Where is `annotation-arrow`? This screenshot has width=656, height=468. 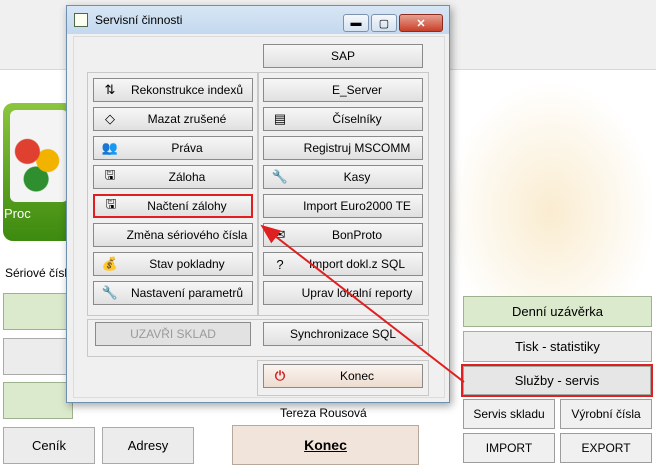
annotation-arrow is located at coordinates (362, 303).